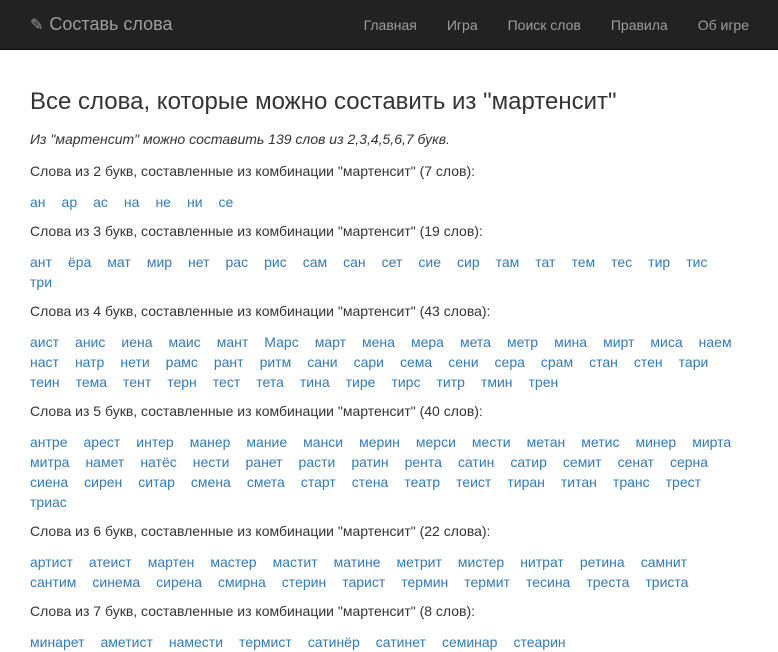 The width and height of the screenshot is (778, 652). I want to click on word-link: трест, so click(683, 482).